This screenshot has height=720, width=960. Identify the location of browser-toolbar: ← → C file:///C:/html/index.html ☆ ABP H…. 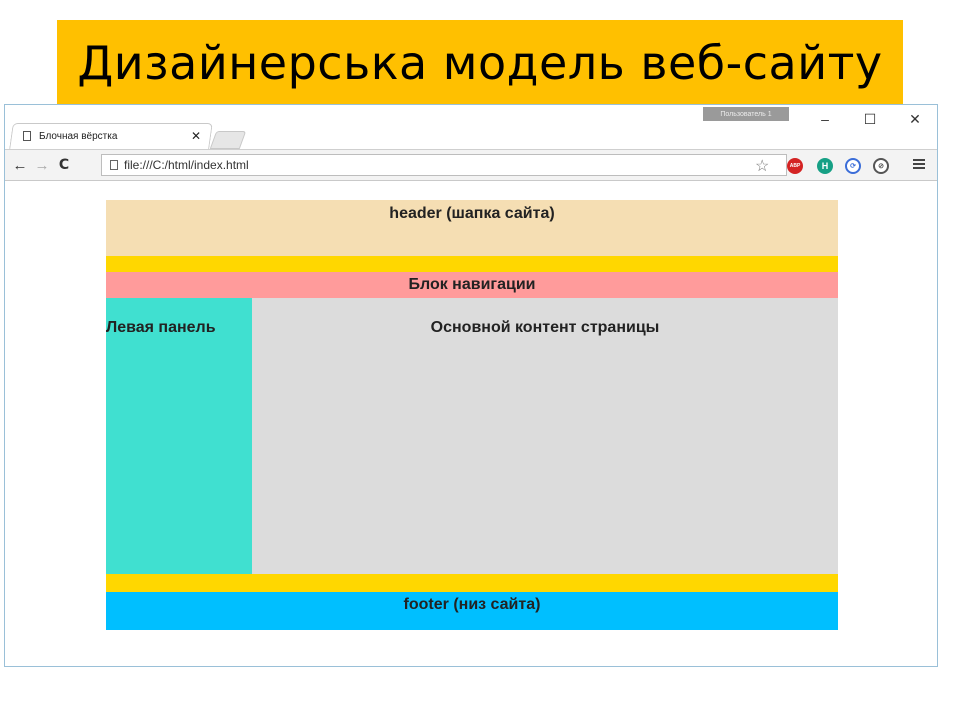
(471, 165).